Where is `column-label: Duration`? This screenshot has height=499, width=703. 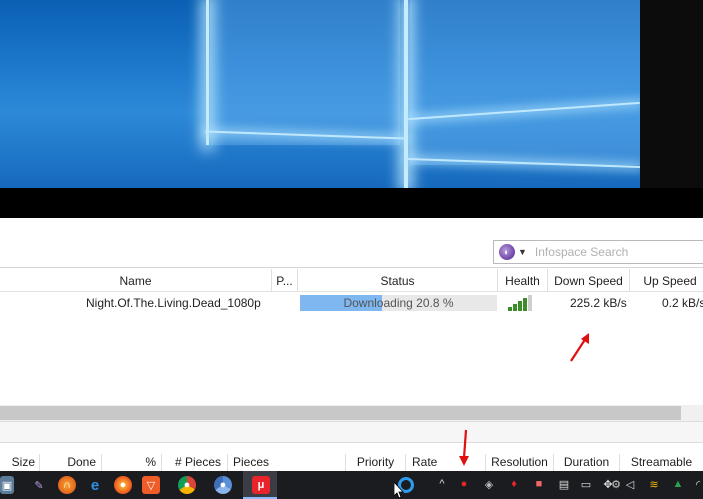 column-label: Duration is located at coordinates (586, 462).